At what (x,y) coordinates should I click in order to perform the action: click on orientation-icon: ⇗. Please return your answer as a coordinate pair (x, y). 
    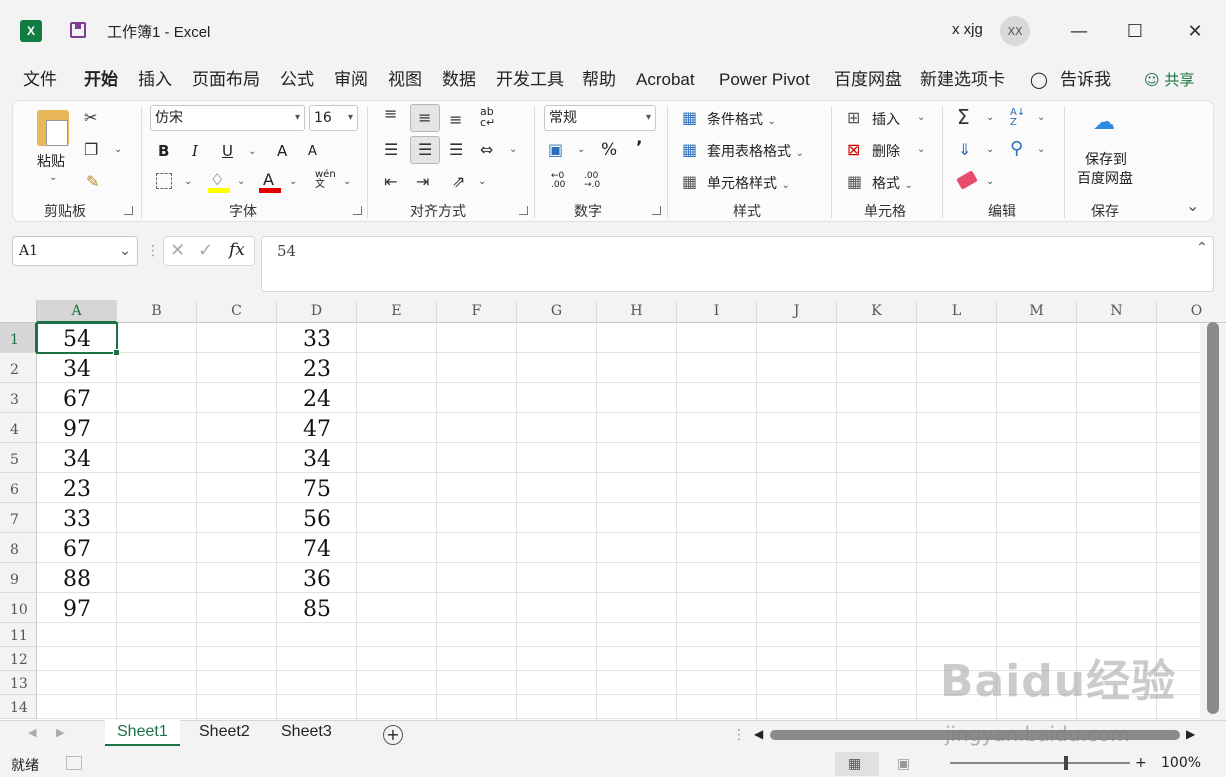
    Looking at the image, I should click on (458, 181).